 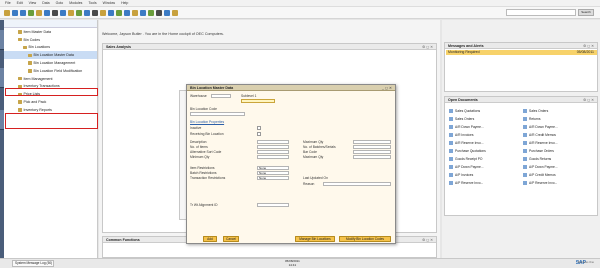 I want to click on sublevel-field, so click(x=258, y=101).